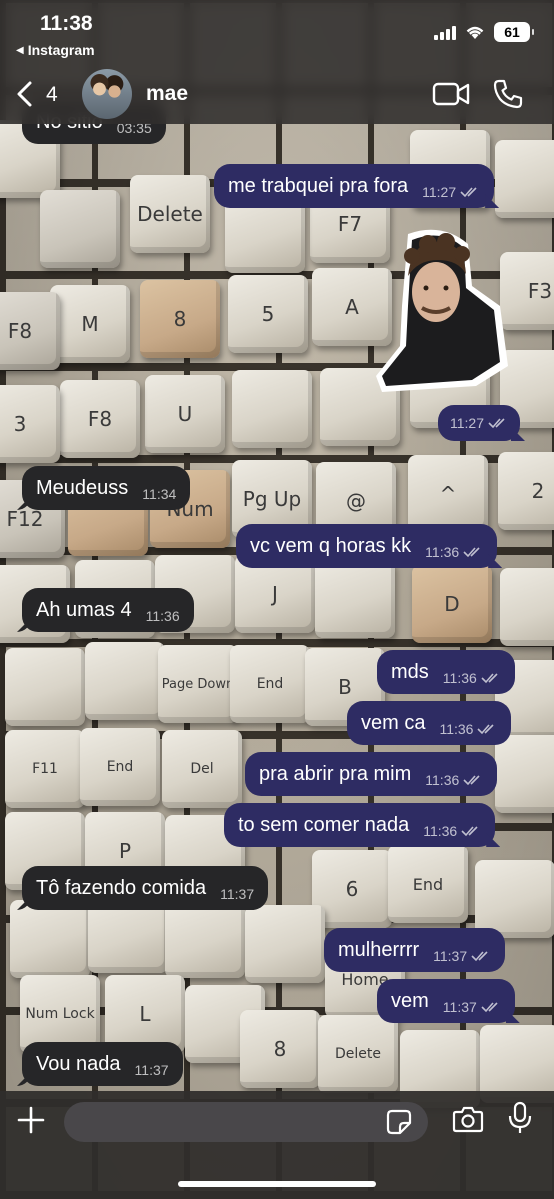  I want to click on back-chevron-icon, so click(26, 94).